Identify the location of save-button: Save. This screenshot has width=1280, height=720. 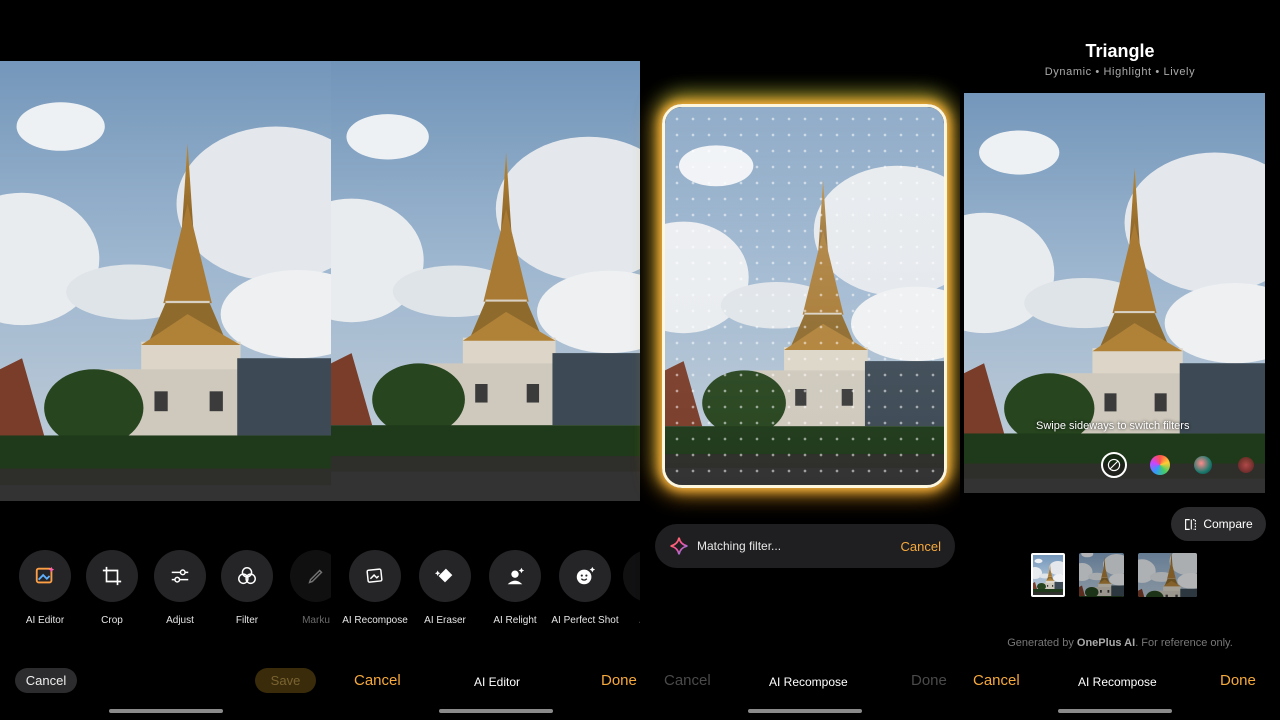
(285, 680).